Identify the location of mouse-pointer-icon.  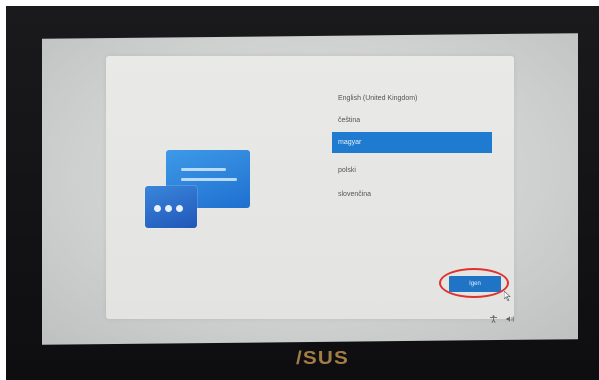
(507, 296).